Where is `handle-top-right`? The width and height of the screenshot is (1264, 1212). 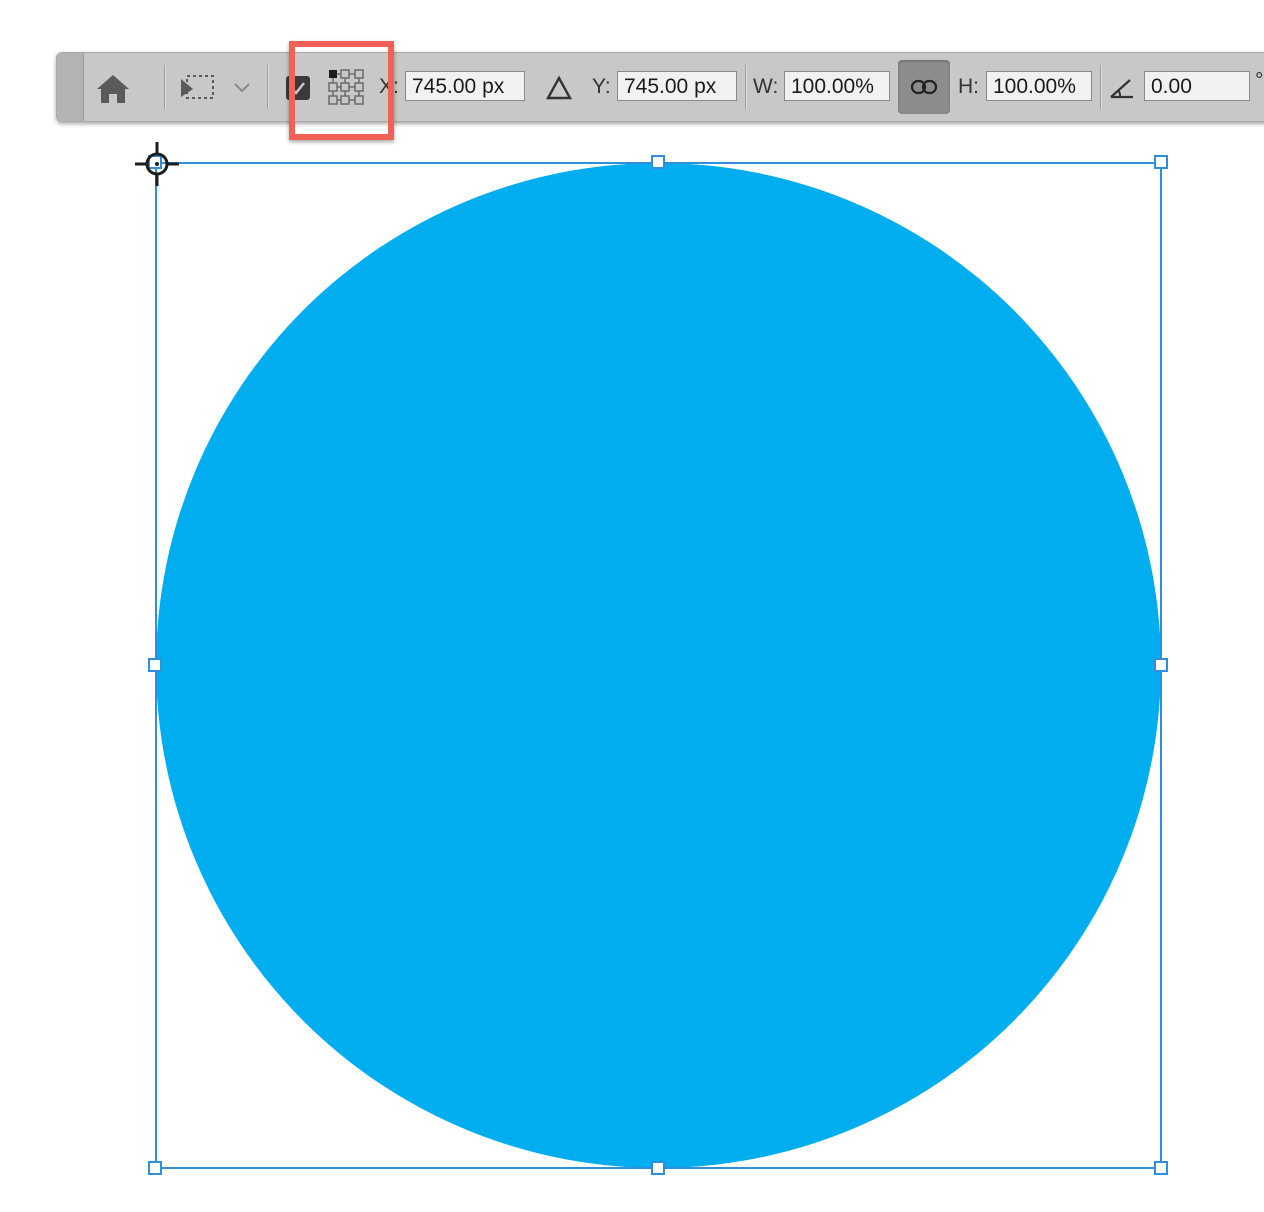 handle-top-right is located at coordinates (1161, 162).